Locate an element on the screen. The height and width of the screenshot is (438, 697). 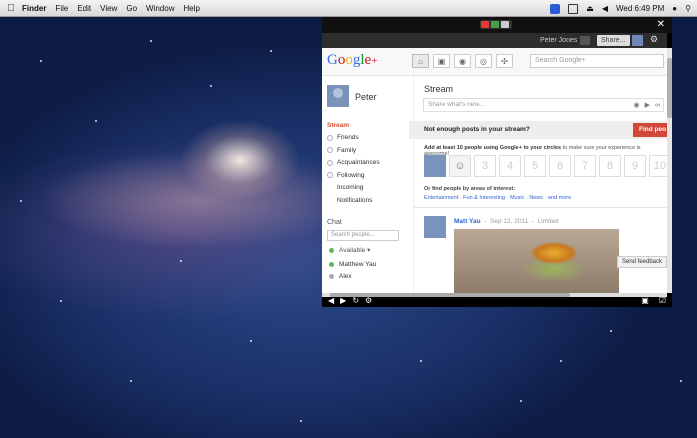
bar-user-name: Peter Jones is located at coordinates (558, 40).